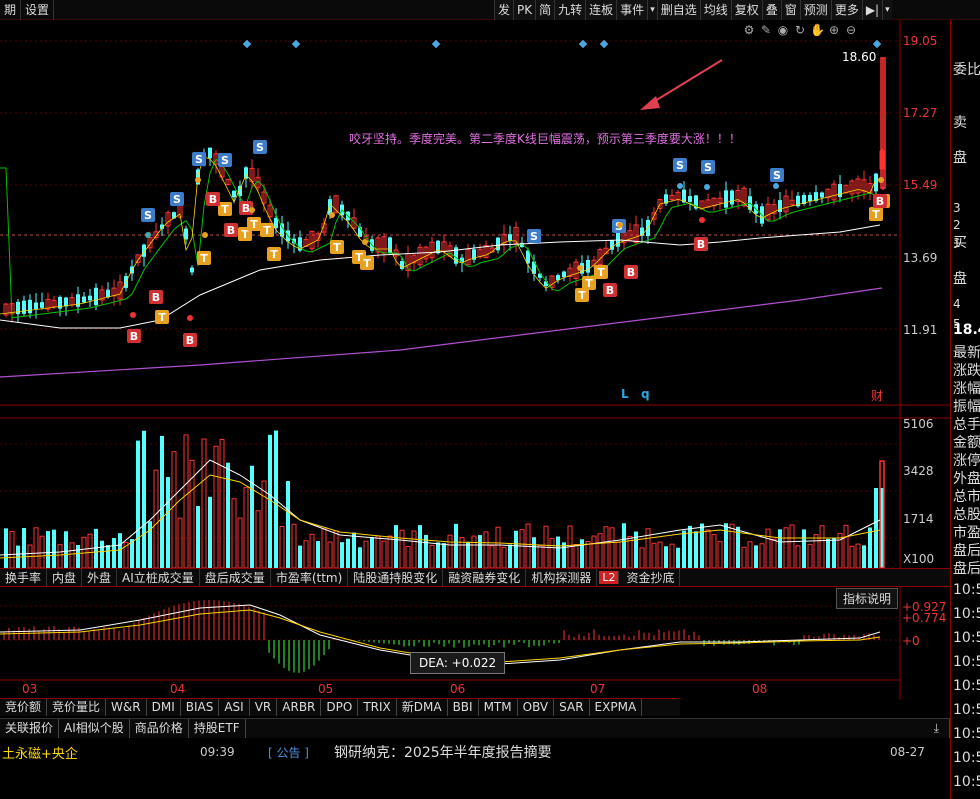  What do you see at coordinates (846, 10) in the screenshot?
I see `top-right-menu-item-13: 更多` at bounding box center [846, 10].